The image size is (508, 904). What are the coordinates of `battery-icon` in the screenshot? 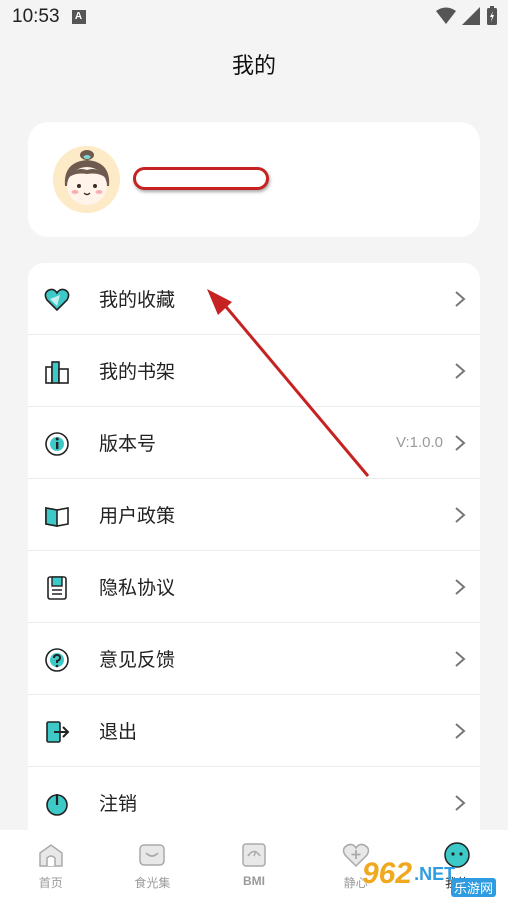 It's located at (492, 15).